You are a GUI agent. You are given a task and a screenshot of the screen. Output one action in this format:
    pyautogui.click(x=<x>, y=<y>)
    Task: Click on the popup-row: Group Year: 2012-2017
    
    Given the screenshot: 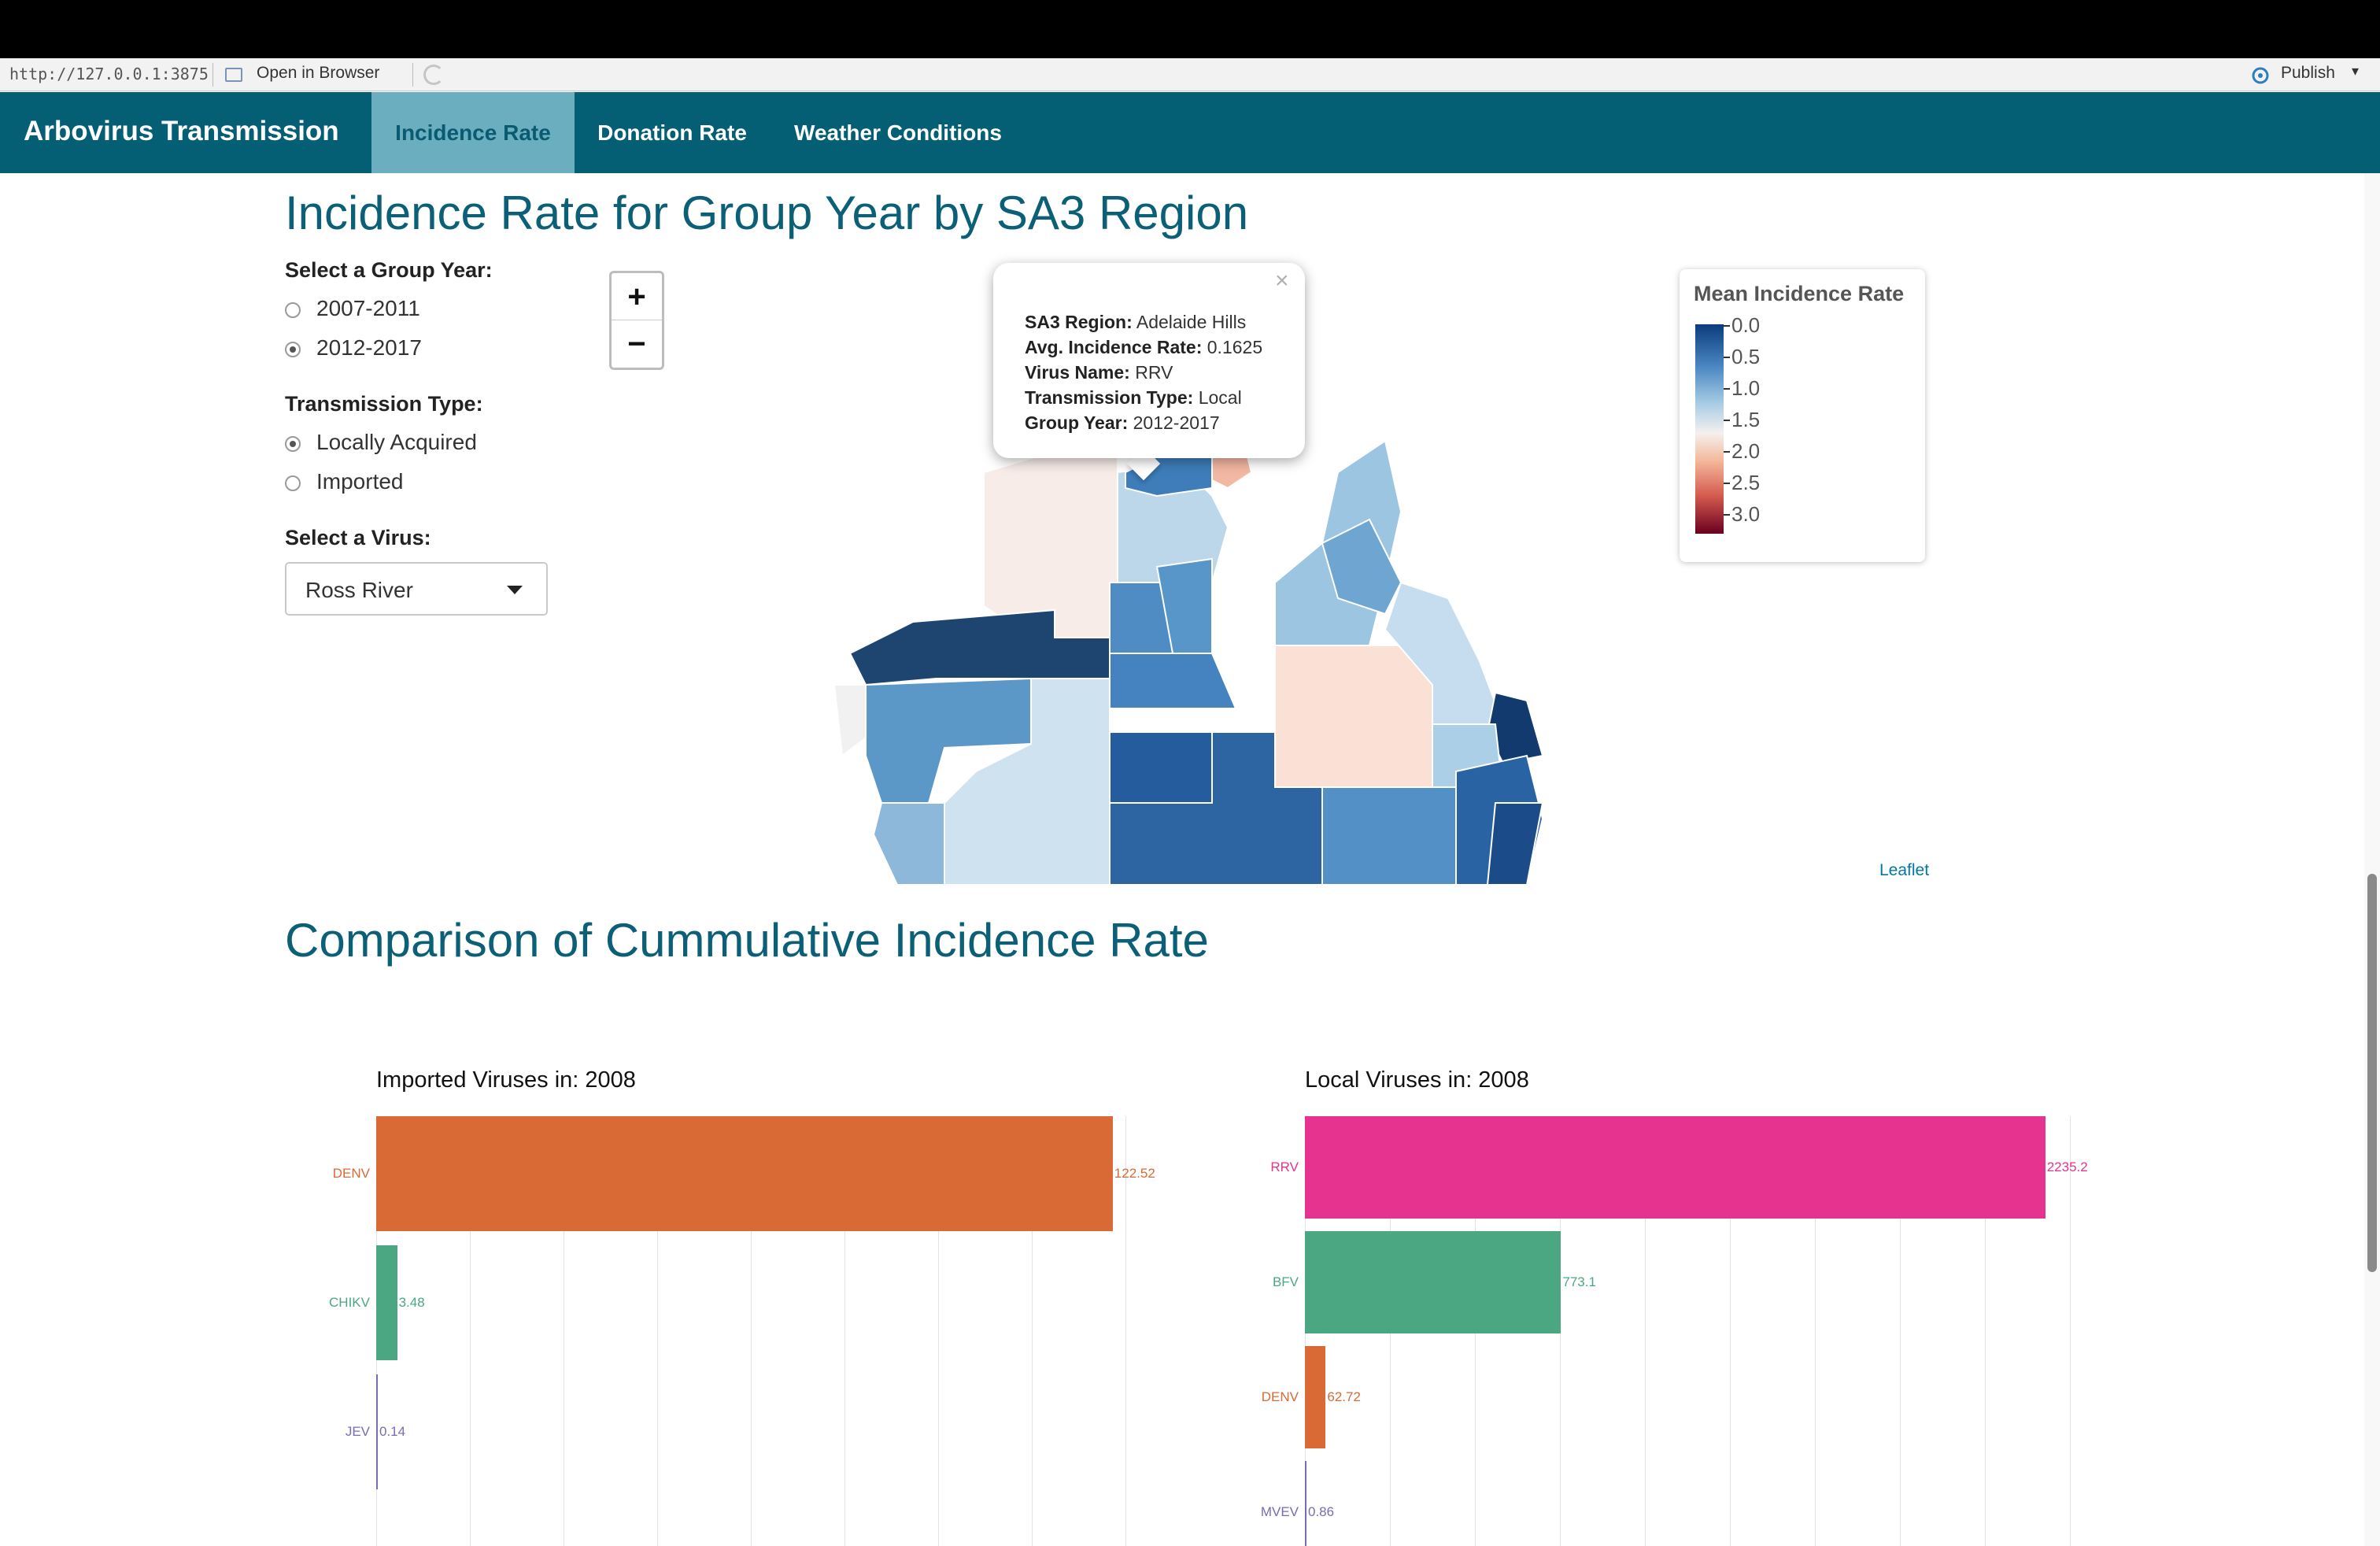 What is the action you would take?
    pyautogui.click(x=1122, y=423)
    